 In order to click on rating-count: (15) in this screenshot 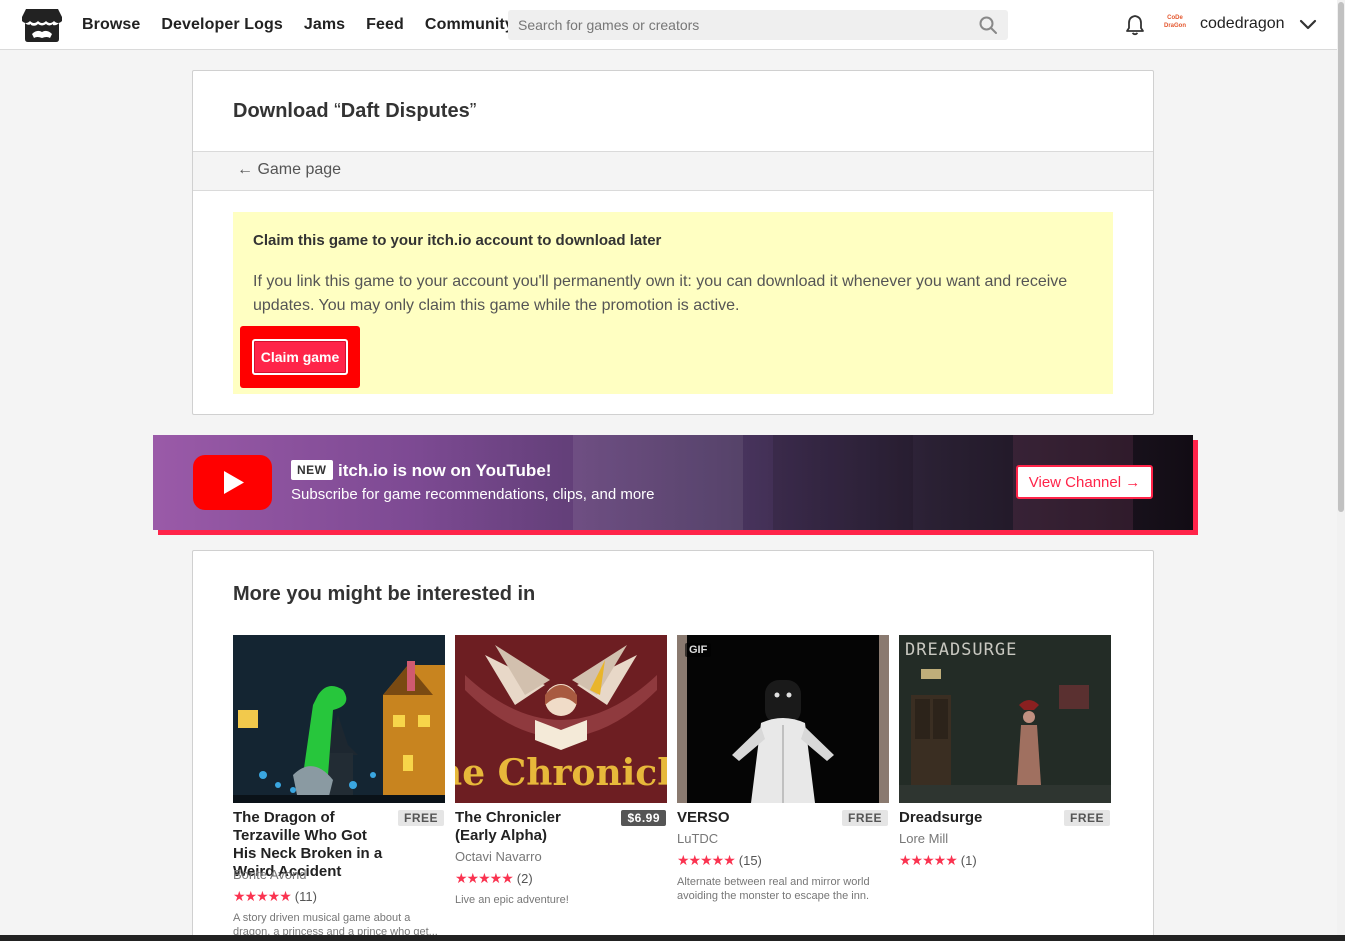, I will do `click(750, 860)`.